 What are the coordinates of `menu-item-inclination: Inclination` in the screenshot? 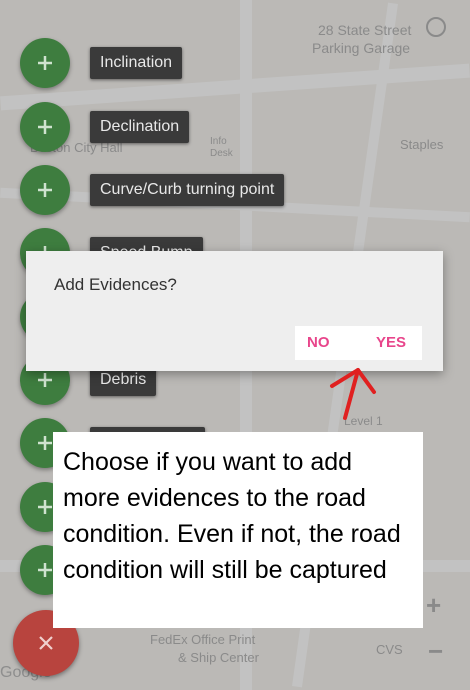 It's located at (136, 63).